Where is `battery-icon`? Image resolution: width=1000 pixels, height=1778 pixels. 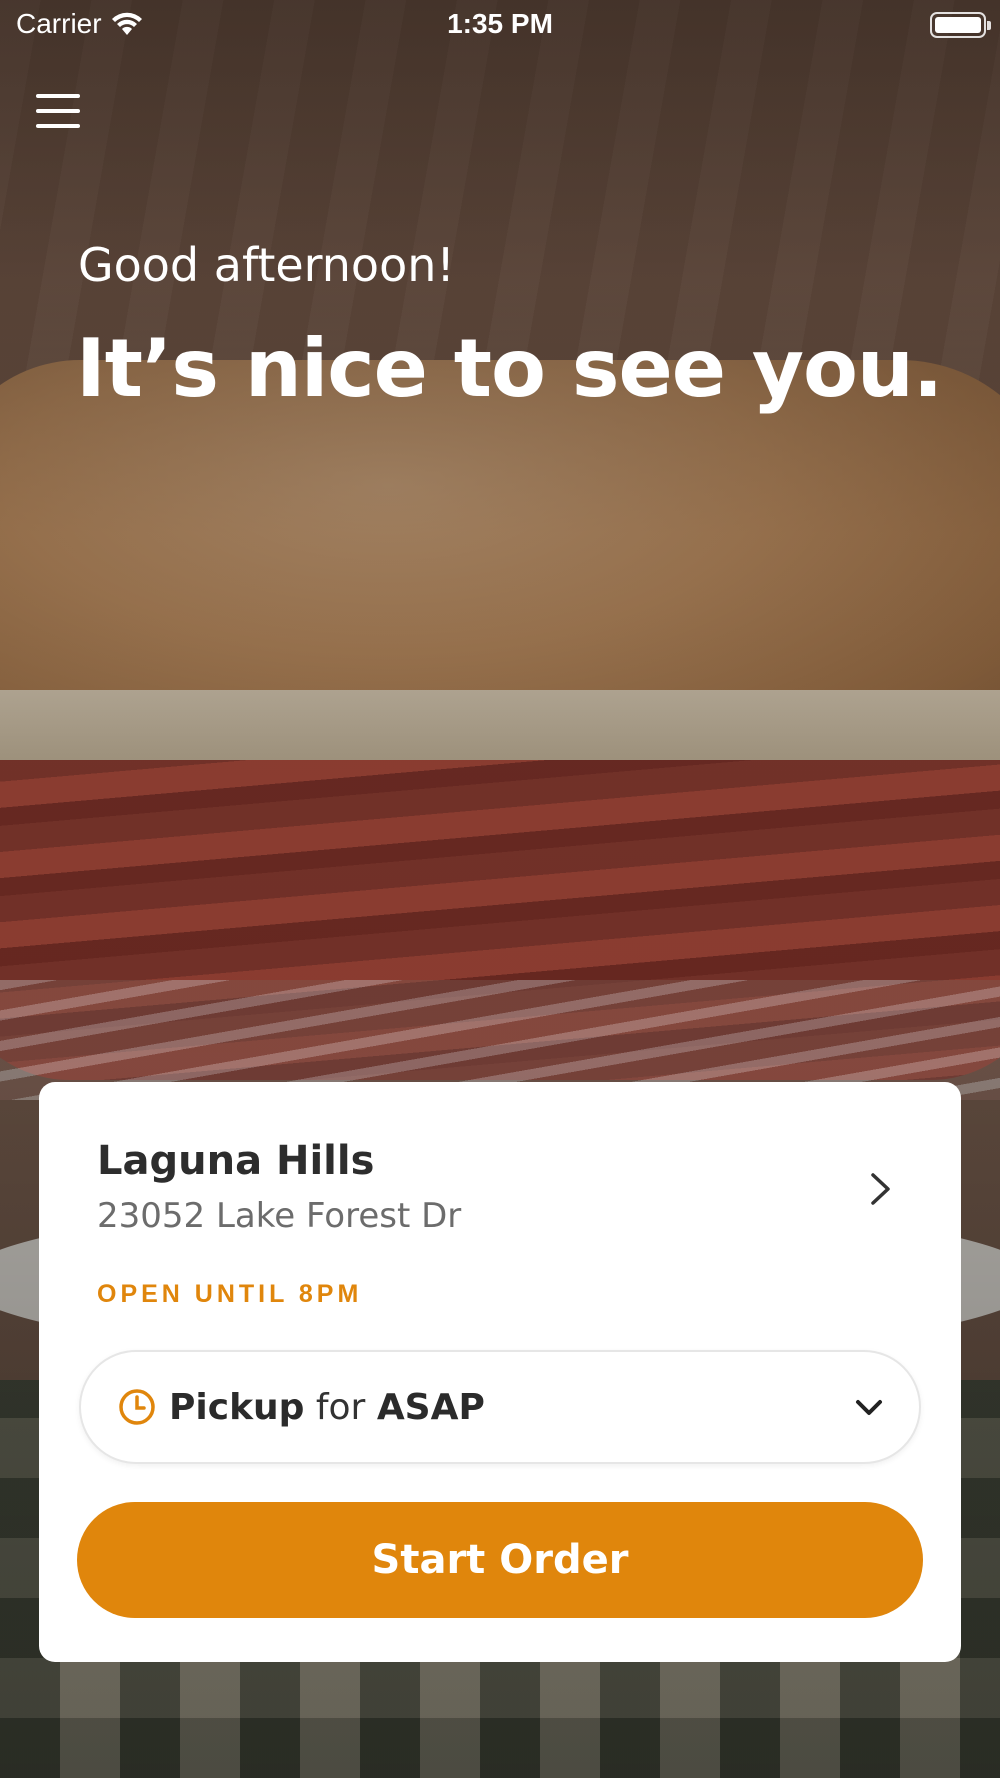 battery-icon is located at coordinates (960, 25).